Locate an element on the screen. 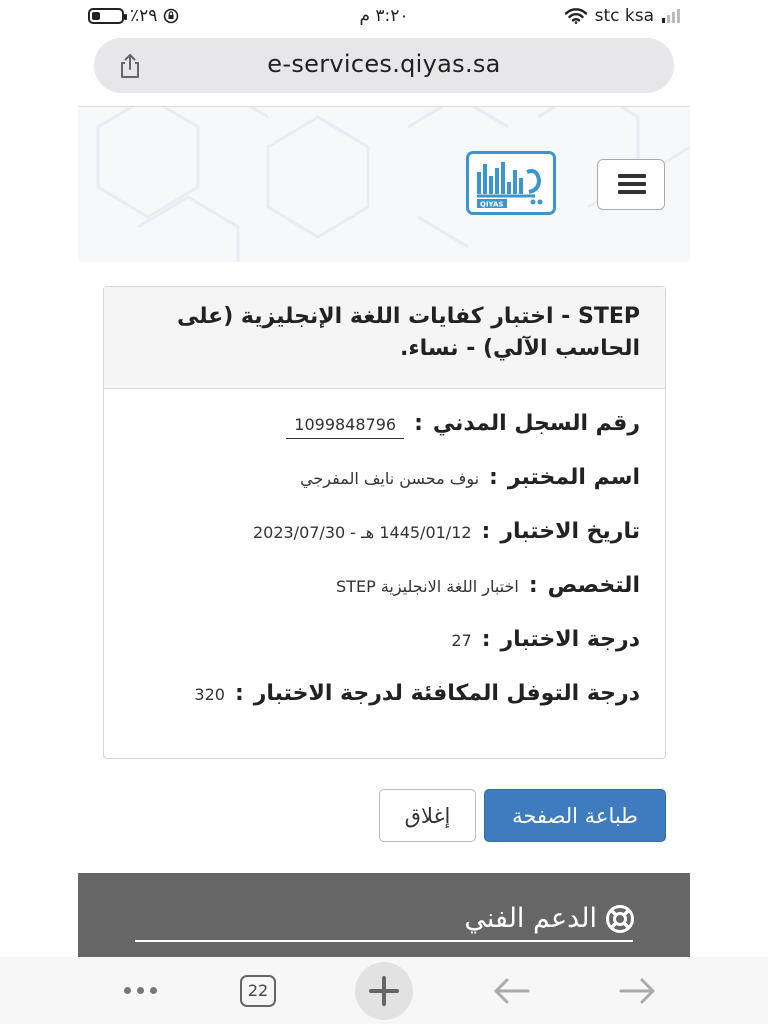 The width and height of the screenshot is (768, 1024). test-date-colon: : is located at coordinates (486, 531).